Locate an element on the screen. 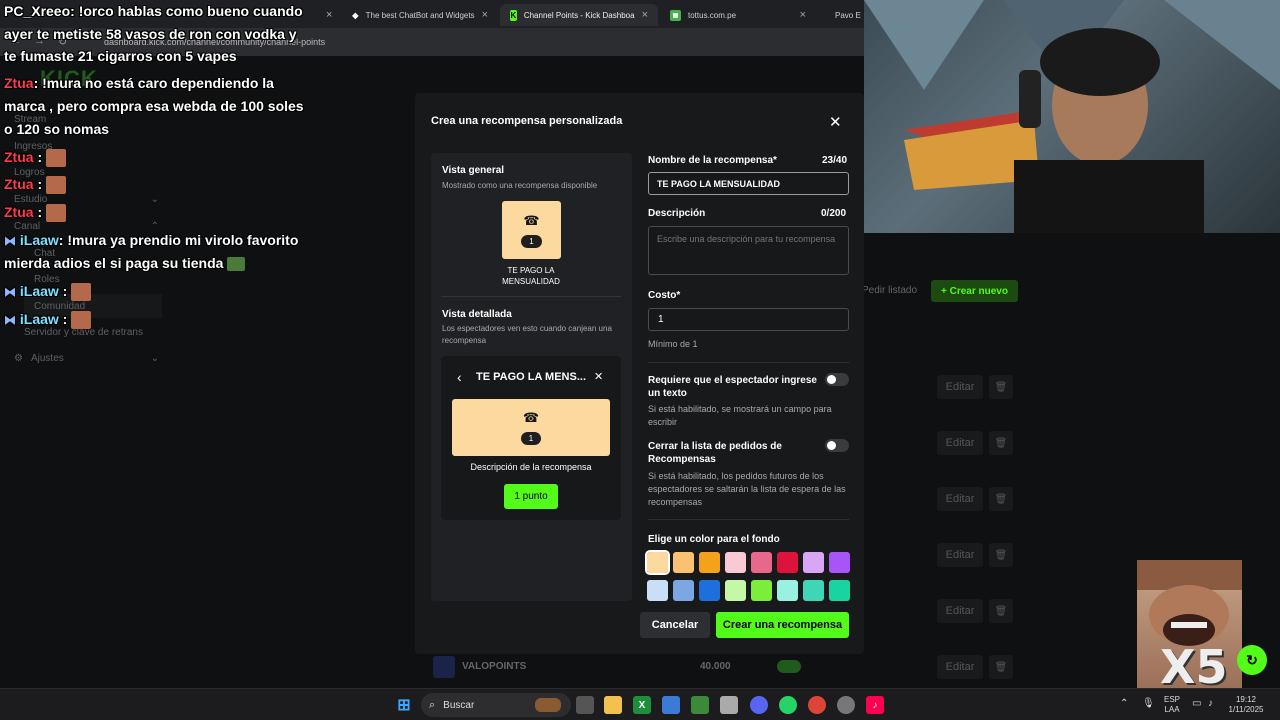  microphone-icon: 🎙 is located at coordinates (1148, 704).